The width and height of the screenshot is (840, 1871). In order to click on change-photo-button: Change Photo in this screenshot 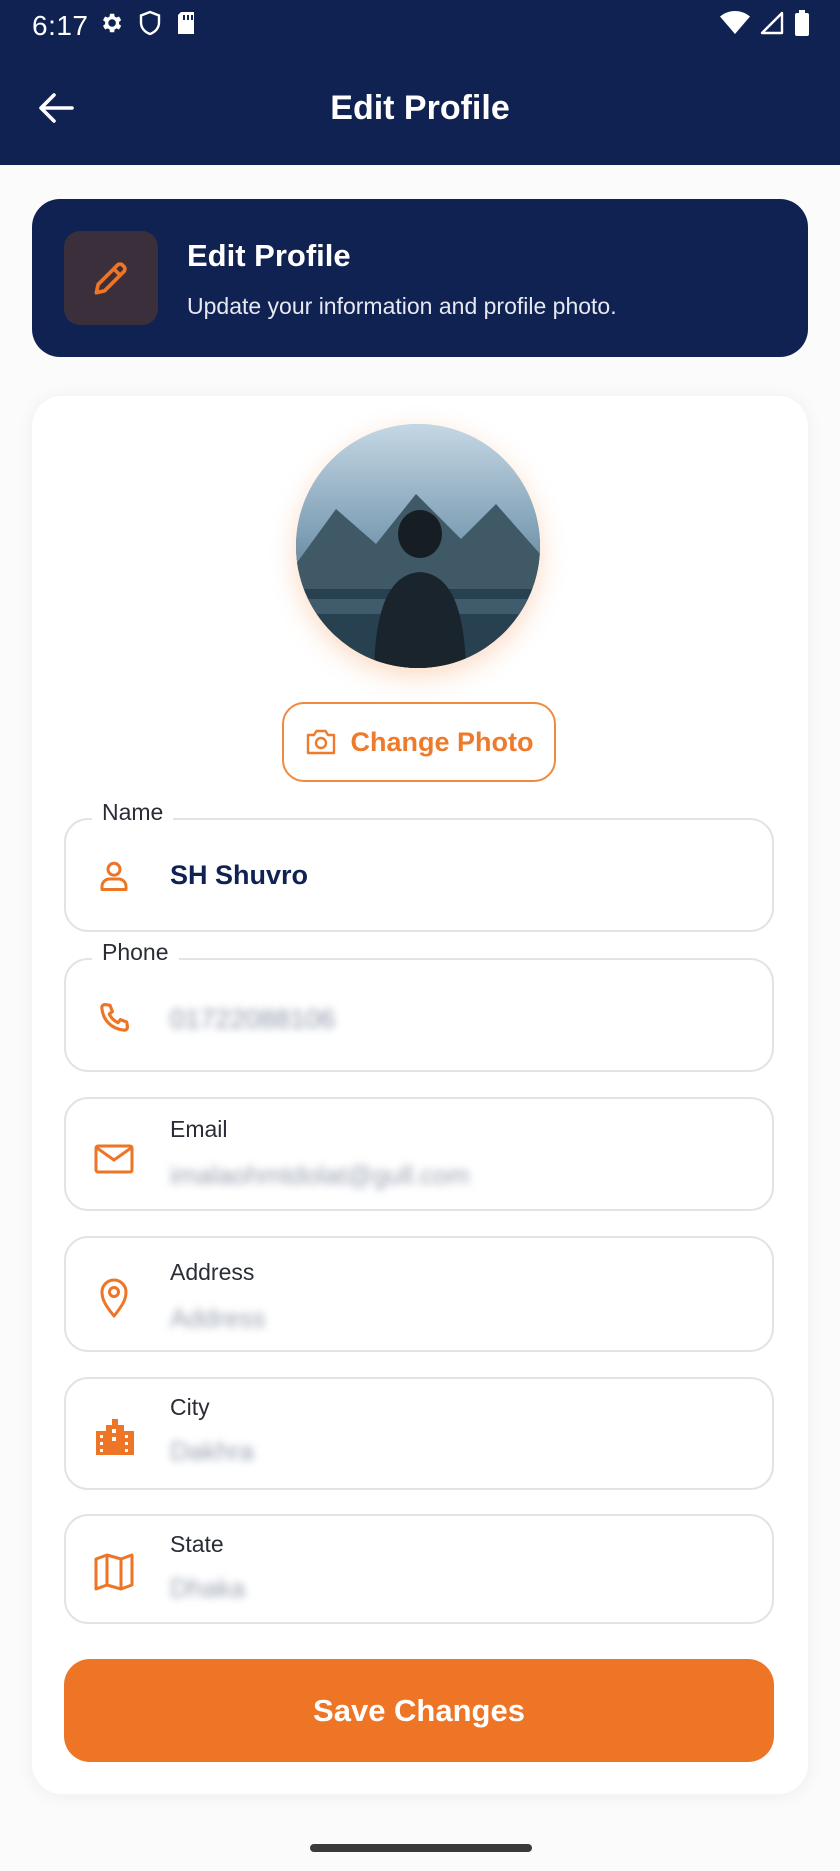, I will do `click(419, 742)`.